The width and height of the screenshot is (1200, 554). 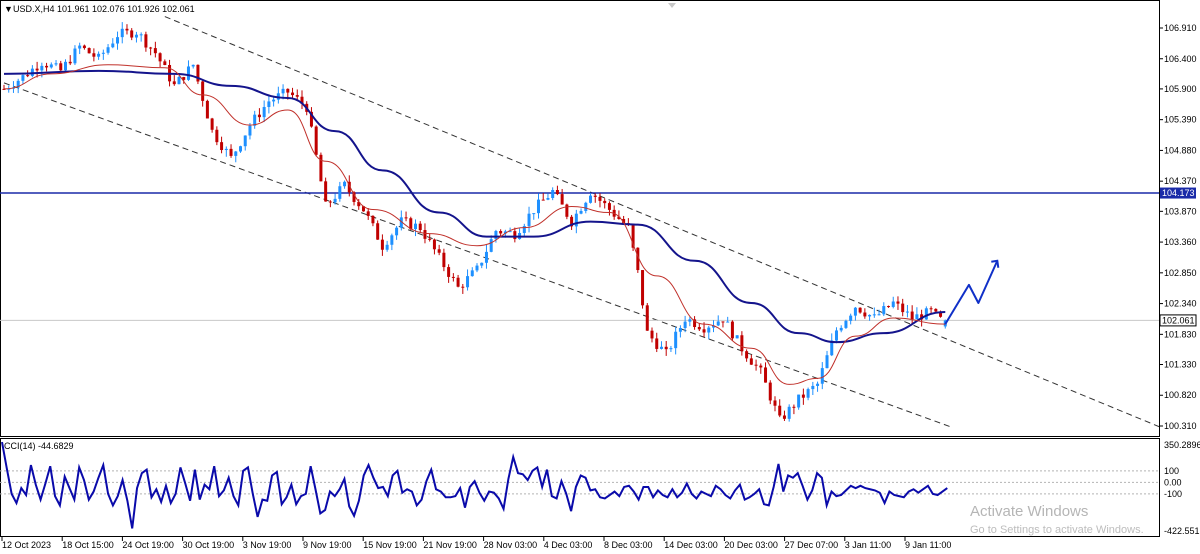 I want to click on current-price-tag-text: 102.061, so click(x=1178, y=320).